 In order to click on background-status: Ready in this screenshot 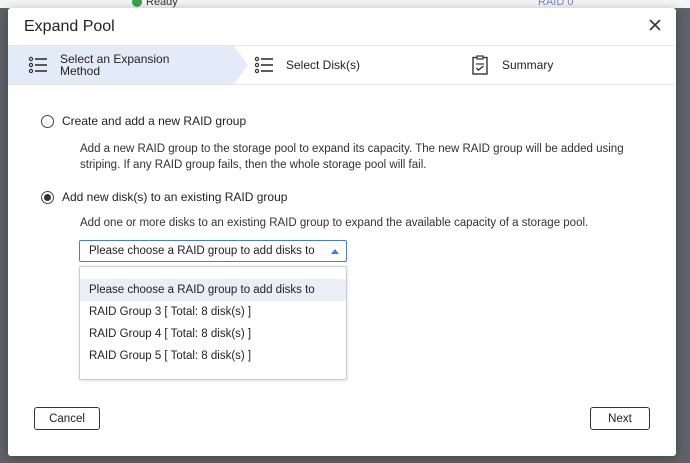, I will do `click(155, 4)`.